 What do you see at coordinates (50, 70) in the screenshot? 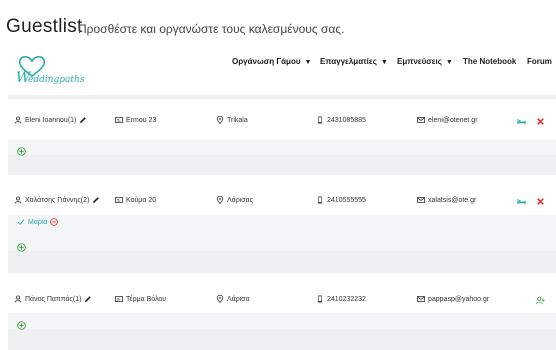
I see `logo-heart-icon: W eddingpaths` at bounding box center [50, 70].